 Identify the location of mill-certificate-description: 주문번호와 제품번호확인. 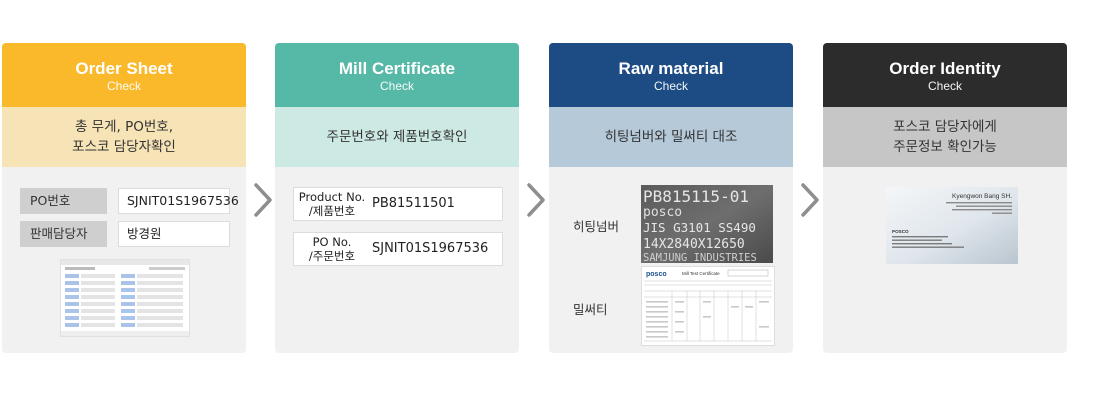
(397, 137).